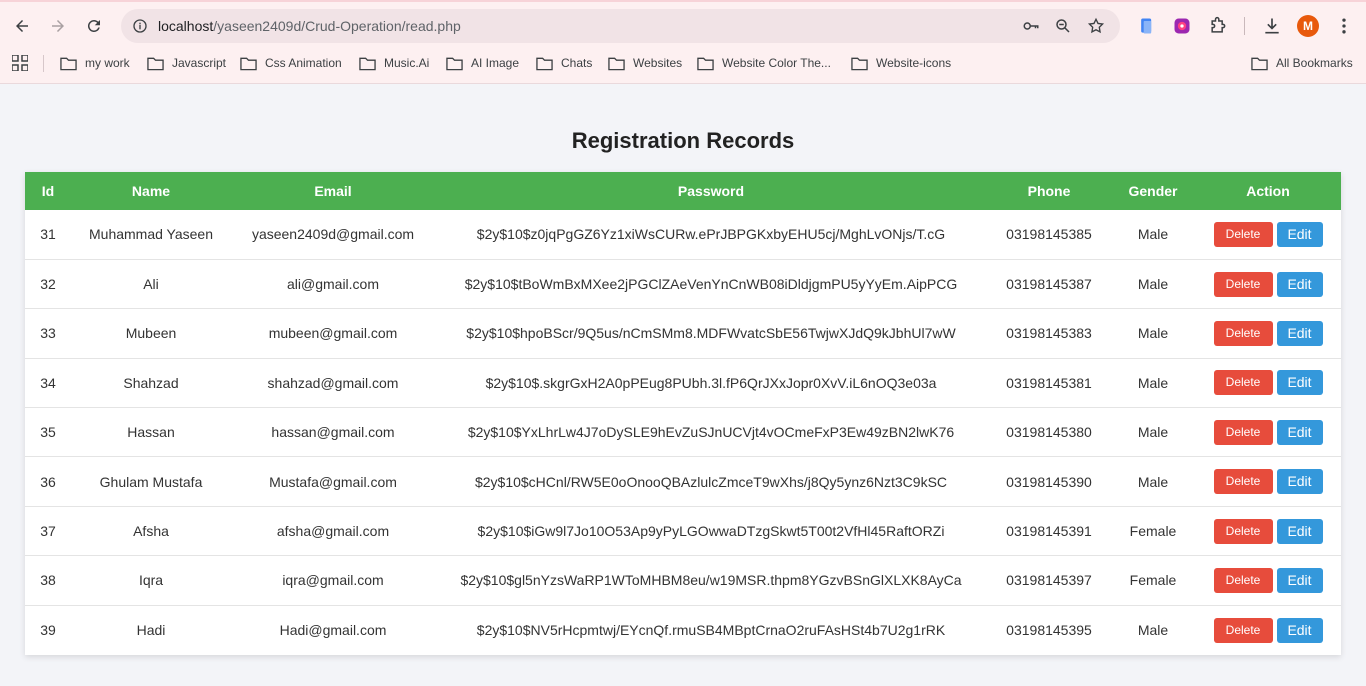 The width and height of the screenshot is (1366, 686). What do you see at coordinates (333, 333) in the screenshot?
I see `cell-email: mubeen@gmail.com` at bounding box center [333, 333].